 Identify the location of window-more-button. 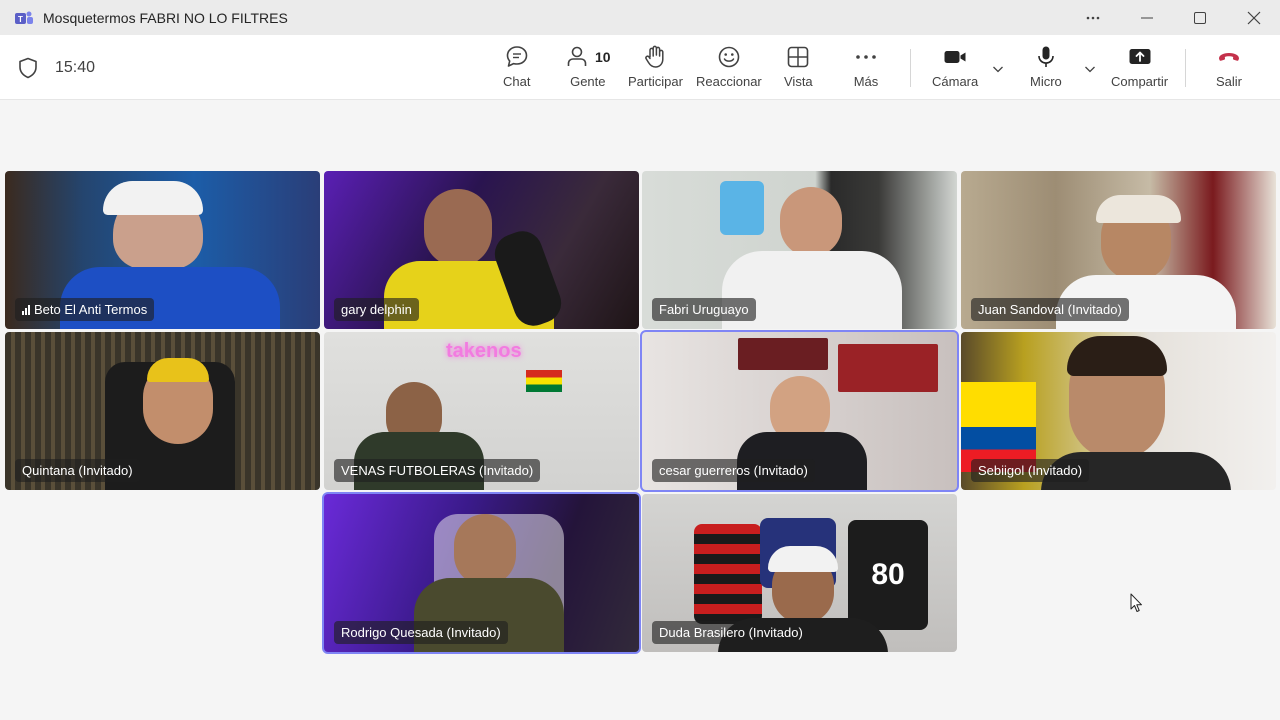
(1093, 17).